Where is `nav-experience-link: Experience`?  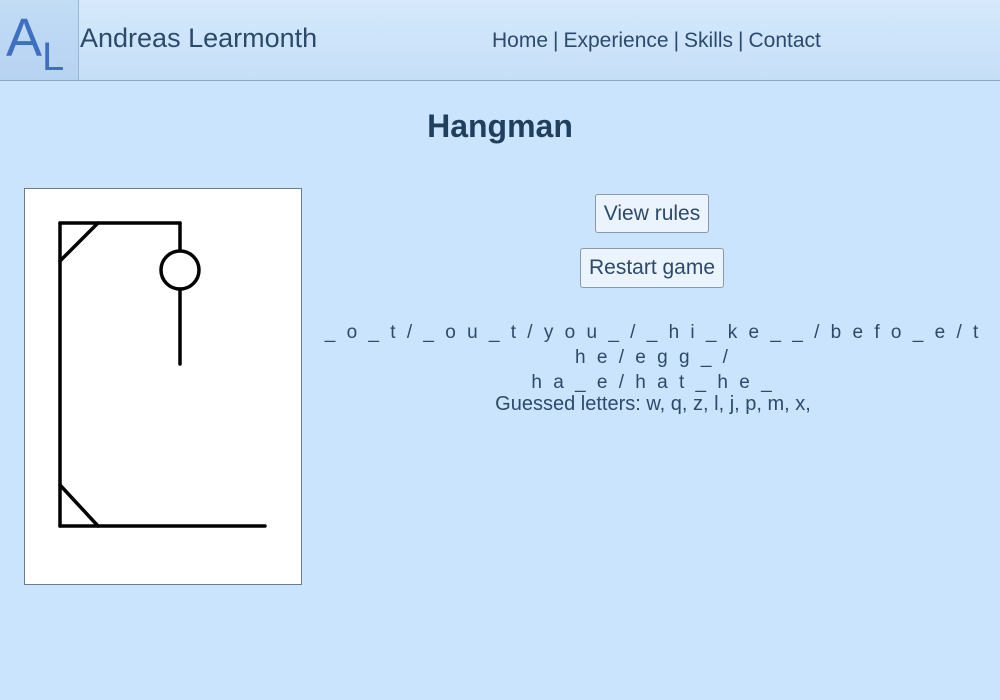 nav-experience-link: Experience is located at coordinates (616, 40).